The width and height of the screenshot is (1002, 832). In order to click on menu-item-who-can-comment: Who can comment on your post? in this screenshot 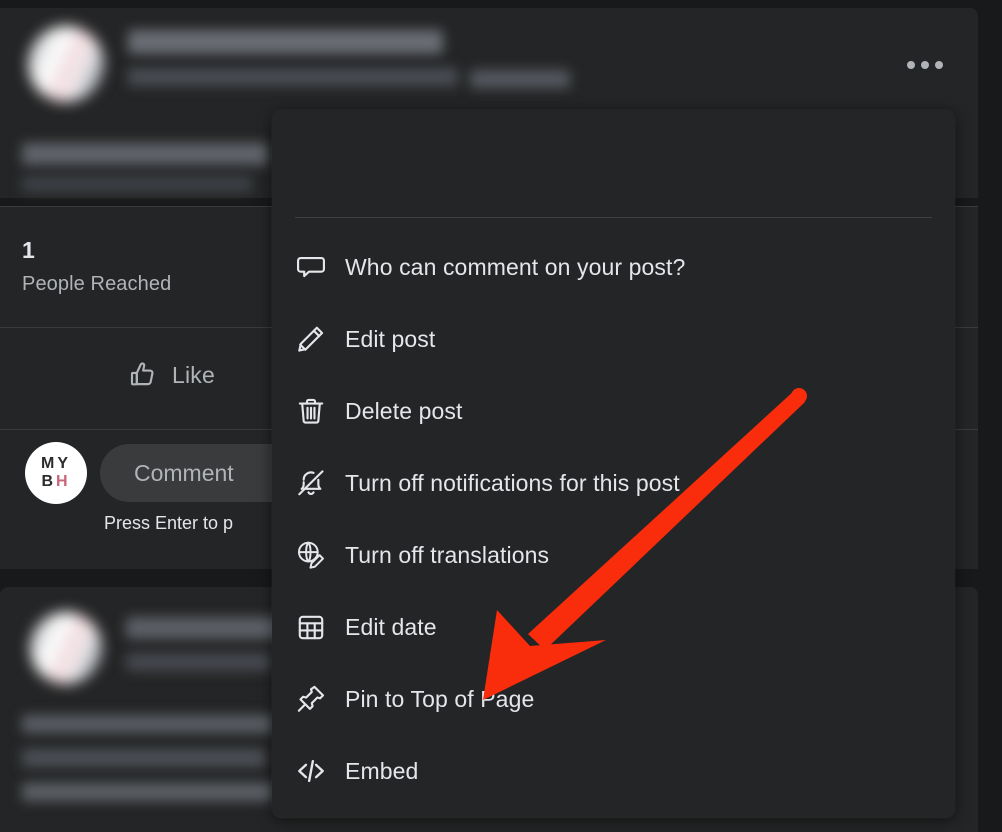, I will do `click(613, 267)`.